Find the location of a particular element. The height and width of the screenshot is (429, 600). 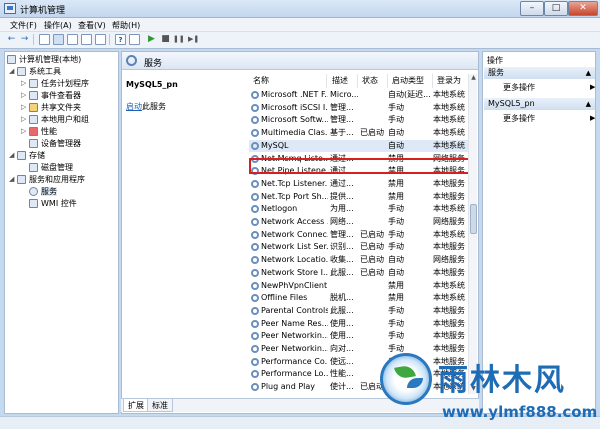

column-header-startup-type: 启动类型 is located at coordinates (410, 81).